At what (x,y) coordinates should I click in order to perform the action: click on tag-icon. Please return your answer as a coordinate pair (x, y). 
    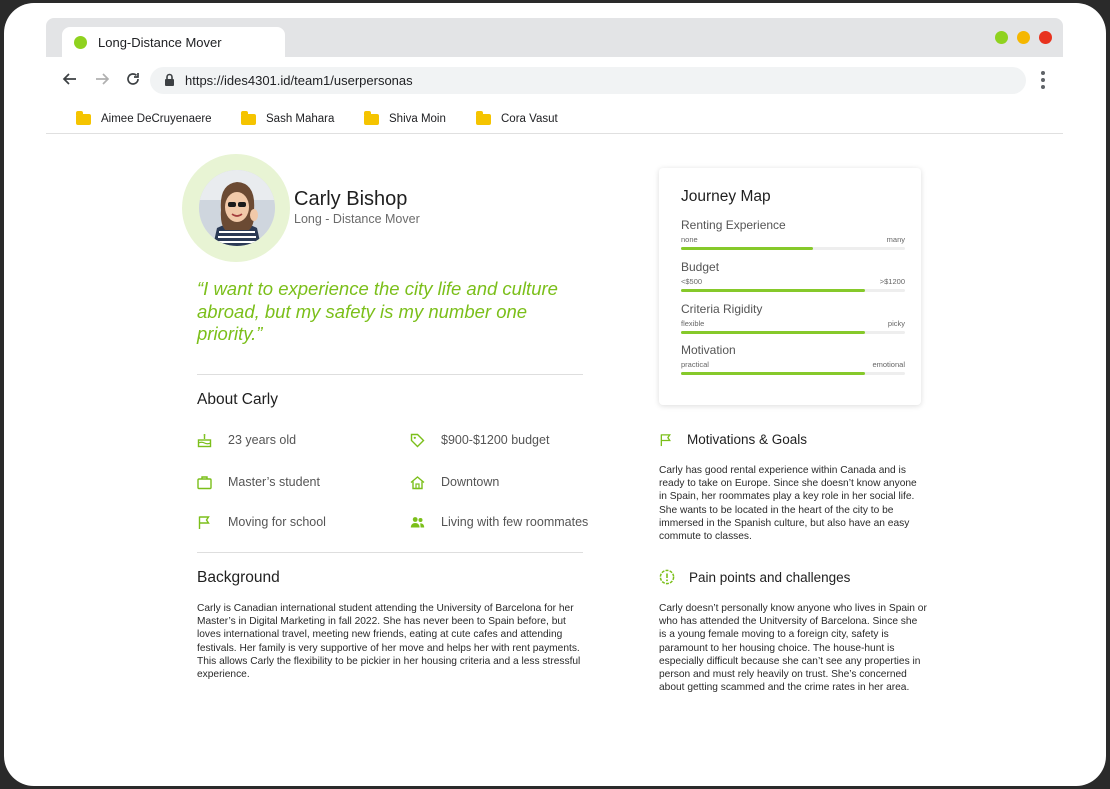
    Looking at the image, I should click on (417, 440).